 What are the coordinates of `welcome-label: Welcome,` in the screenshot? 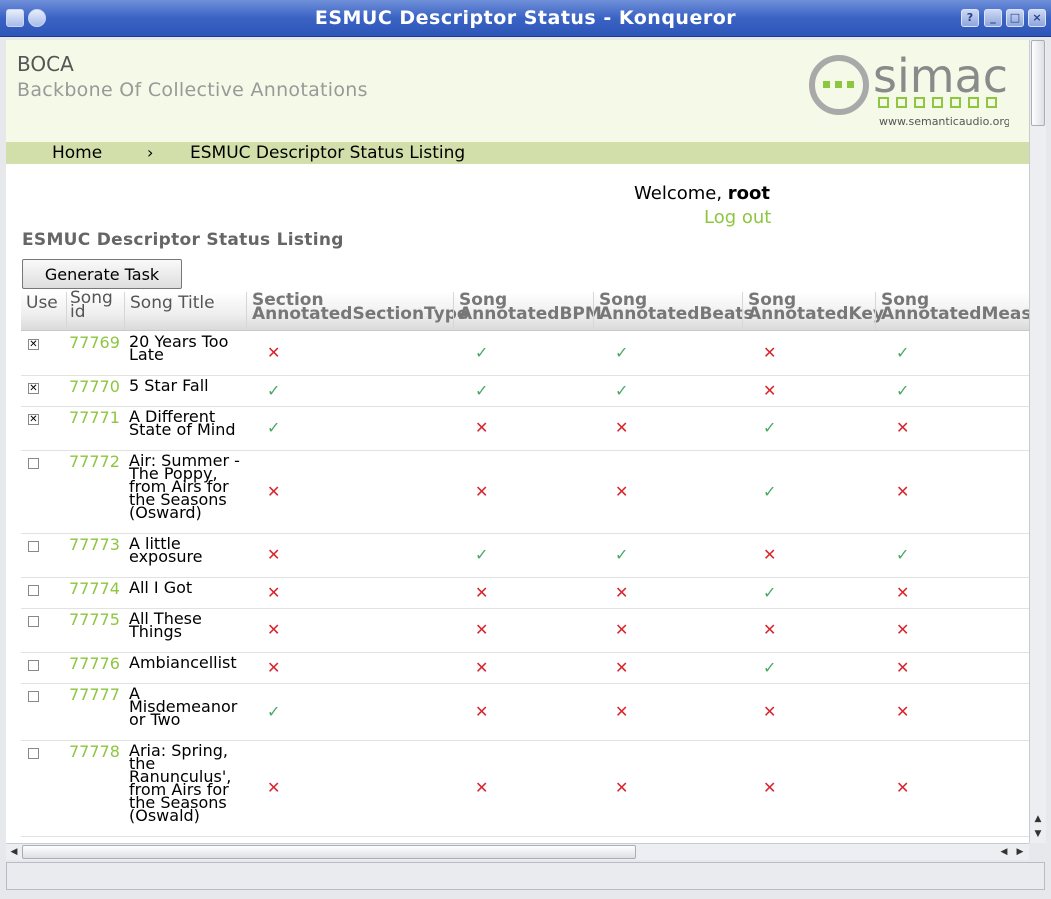 It's located at (678, 193).